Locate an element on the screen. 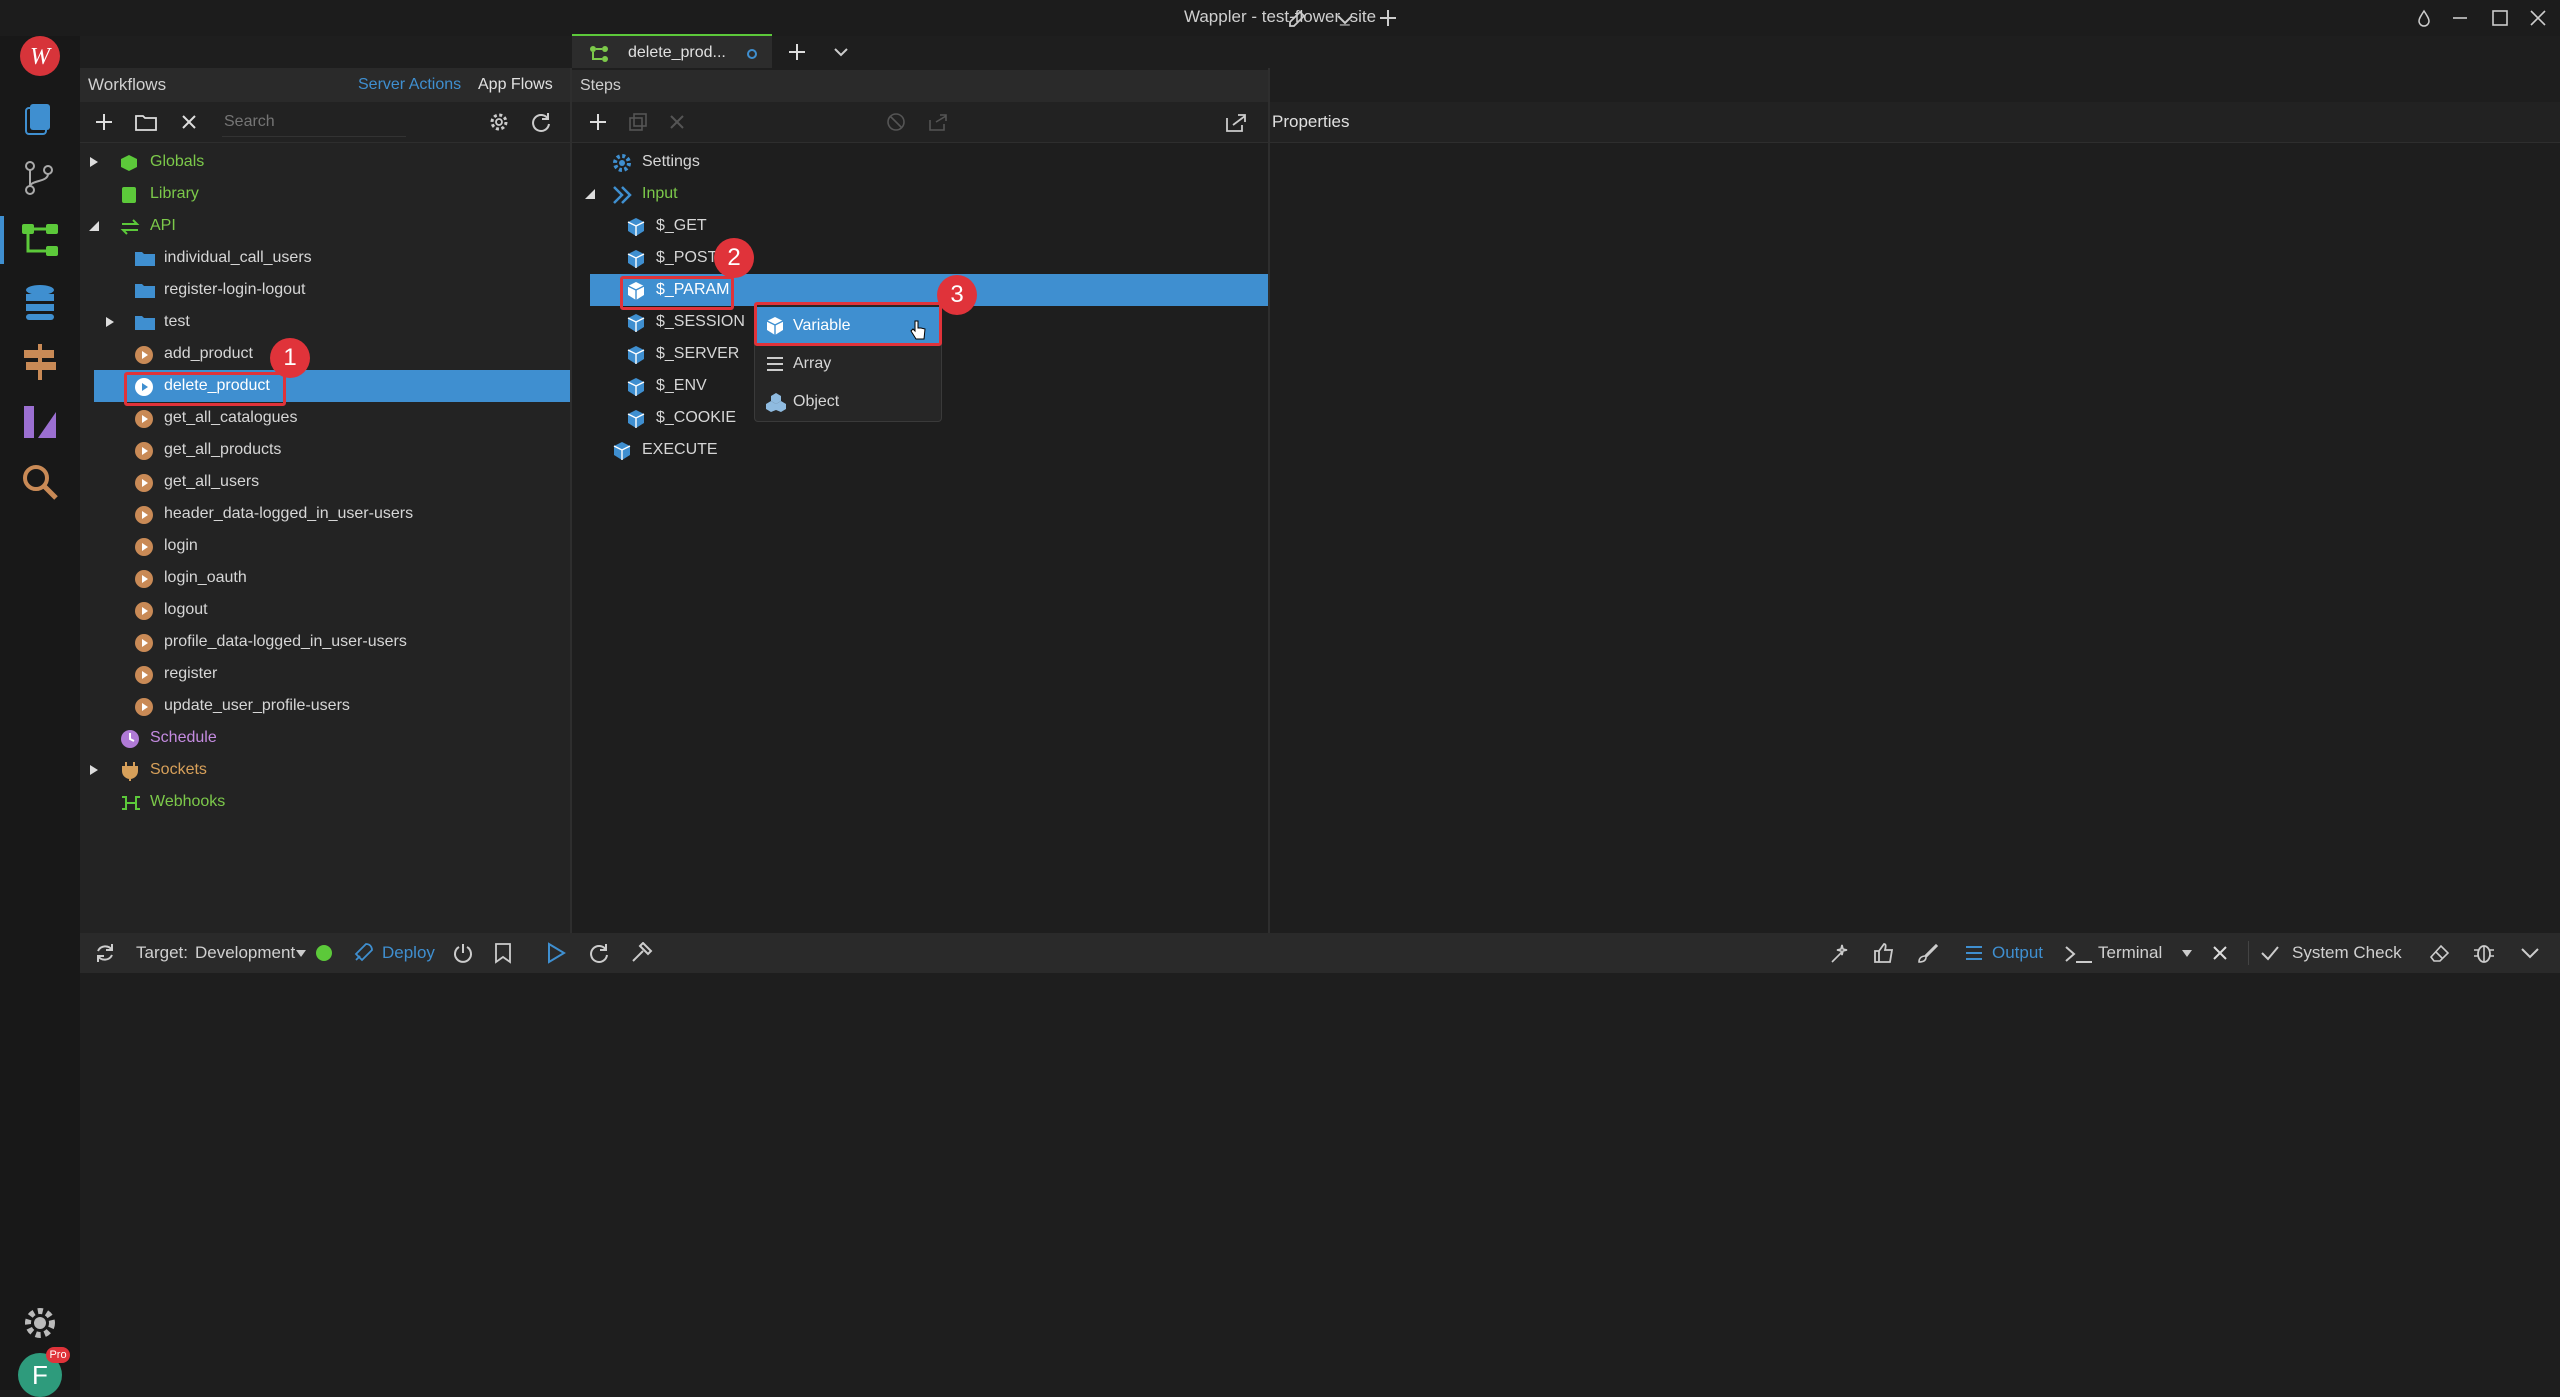  assets-icon is located at coordinates (40, 422).